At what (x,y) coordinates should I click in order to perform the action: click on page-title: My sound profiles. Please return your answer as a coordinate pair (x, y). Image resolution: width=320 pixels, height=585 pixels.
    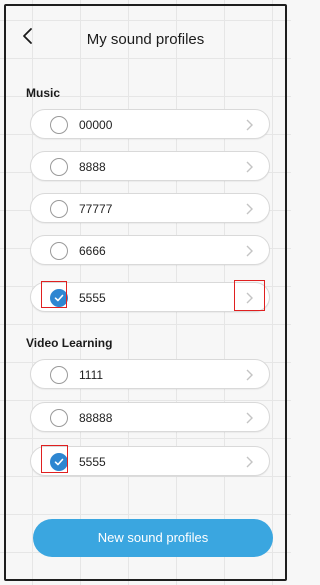
    Looking at the image, I should click on (145, 39).